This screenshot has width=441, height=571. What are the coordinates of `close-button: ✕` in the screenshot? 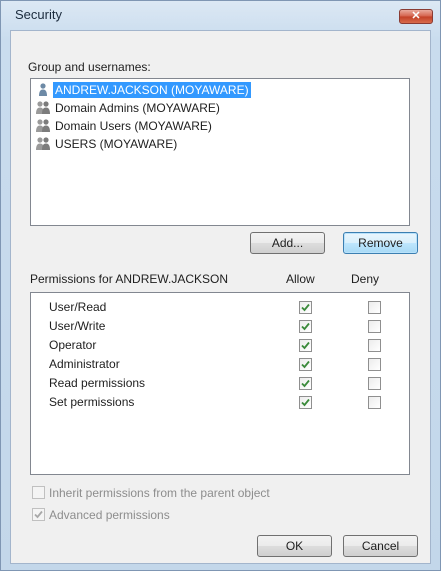 It's located at (416, 16).